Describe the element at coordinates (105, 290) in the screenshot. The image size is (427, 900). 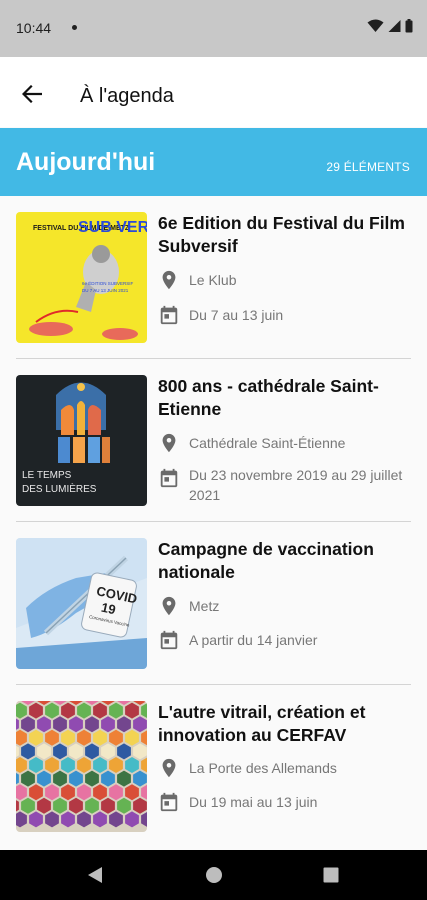
I see `thumb-dates-text: DU 7 AU 13 JUIN 2021` at that location.